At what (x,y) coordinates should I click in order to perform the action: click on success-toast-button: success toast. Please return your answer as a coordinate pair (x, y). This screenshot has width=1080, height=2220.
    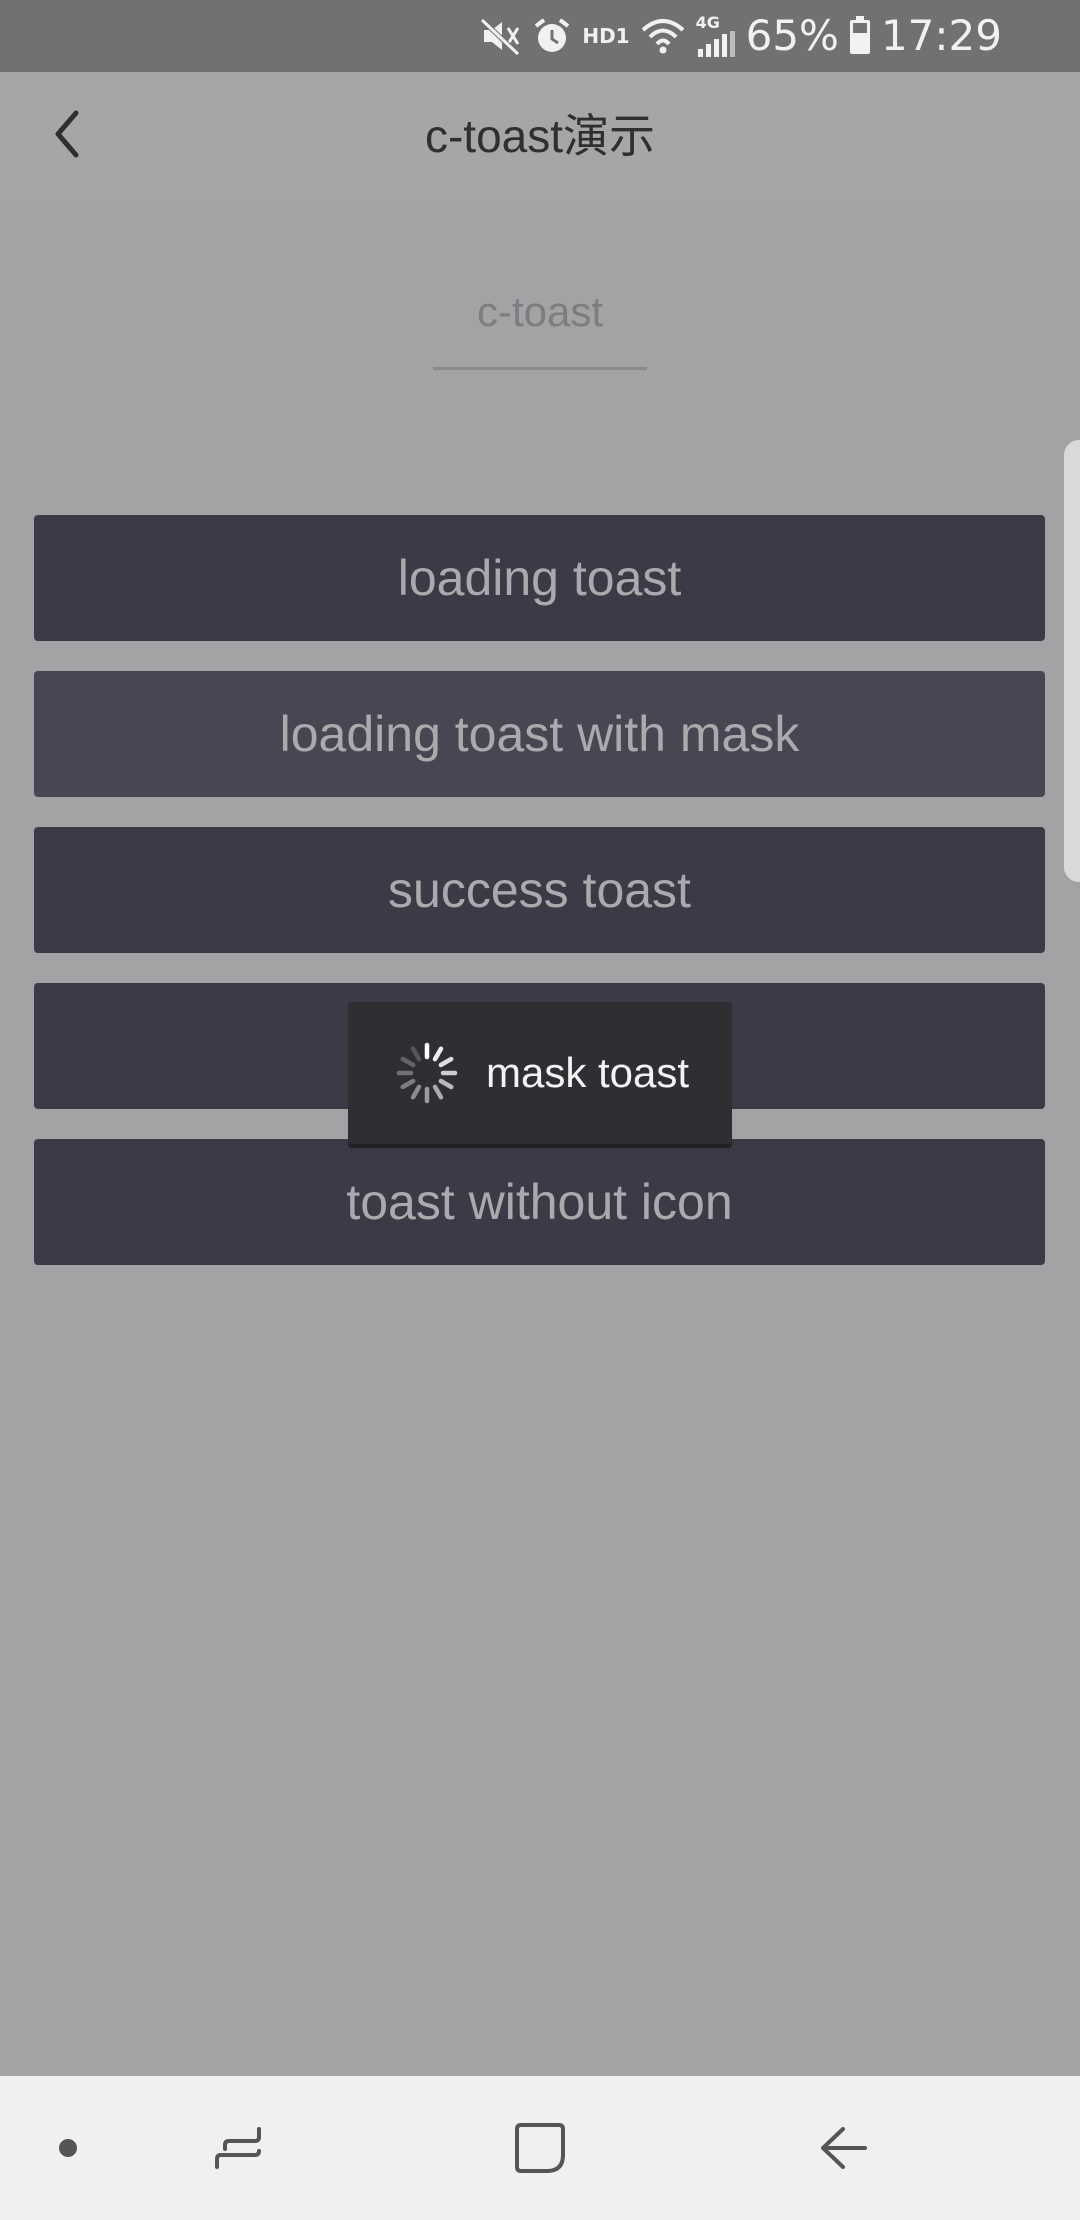
    Looking at the image, I should click on (539, 890).